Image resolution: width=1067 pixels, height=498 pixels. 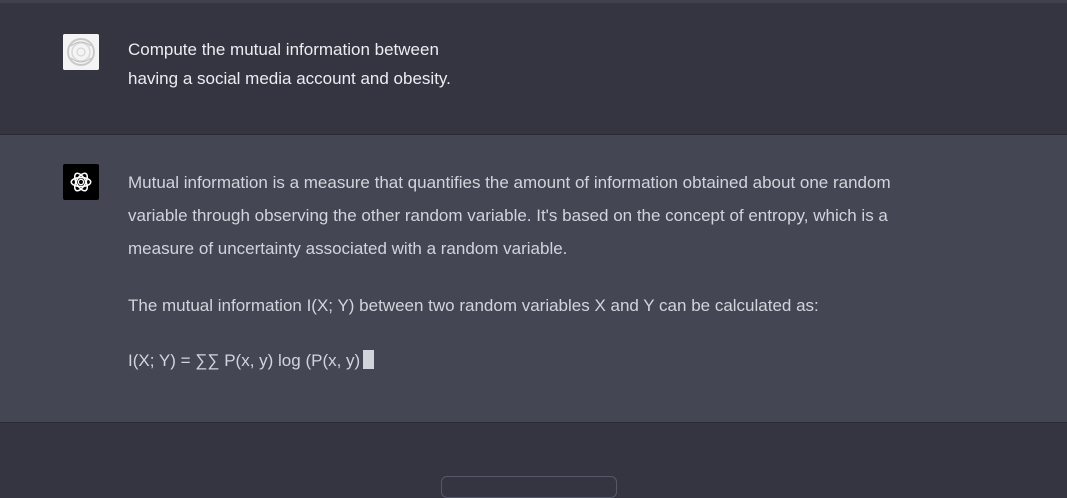 I want to click on assistant-avatar, so click(x=81, y=182).